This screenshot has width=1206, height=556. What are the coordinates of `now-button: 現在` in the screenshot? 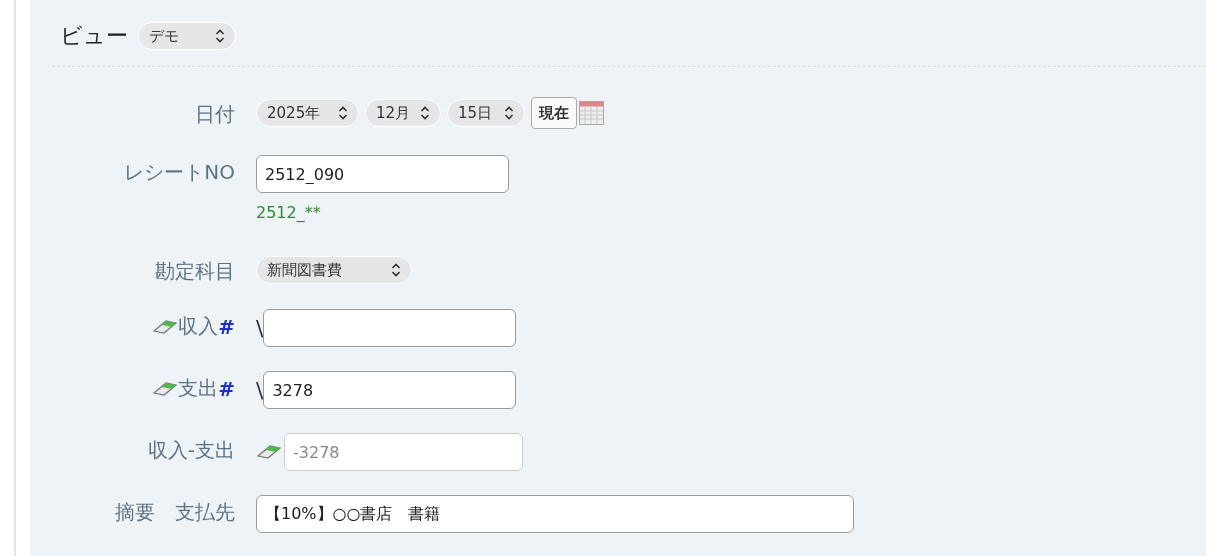 It's located at (554, 113).